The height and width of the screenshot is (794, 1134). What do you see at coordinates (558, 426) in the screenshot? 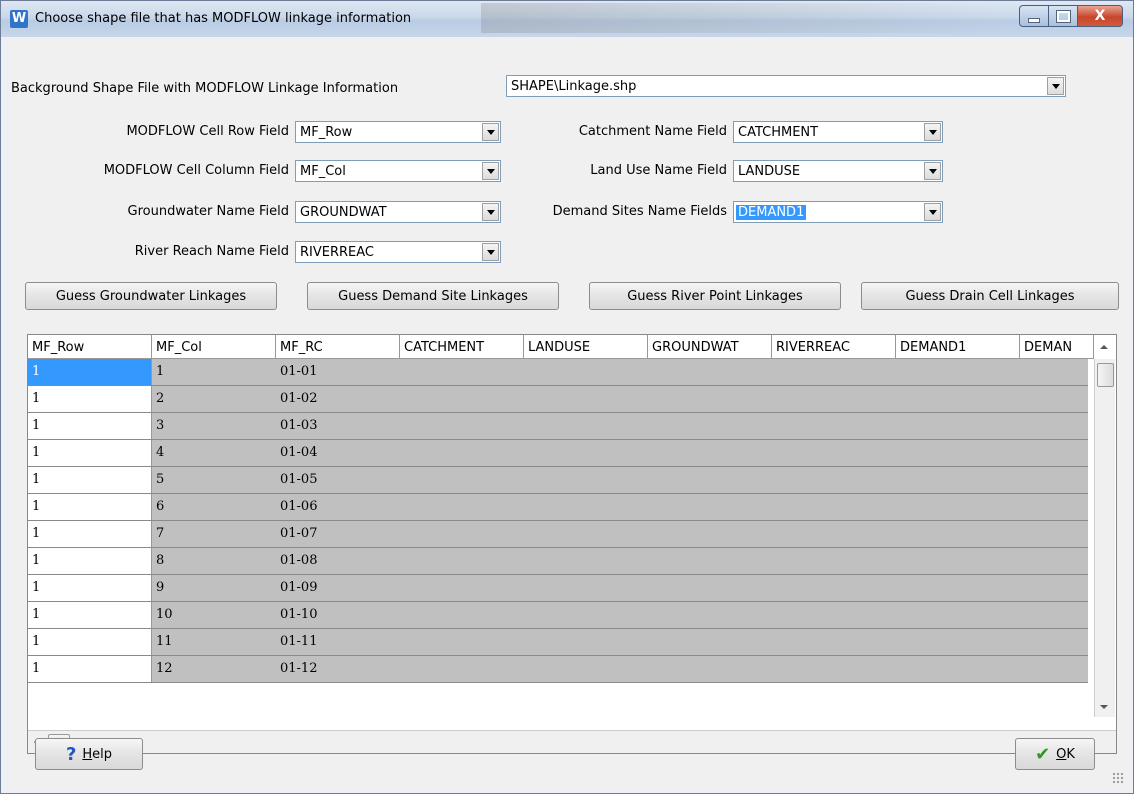
I see `table-row: 1 3 01-03` at bounding box center [558, 426].